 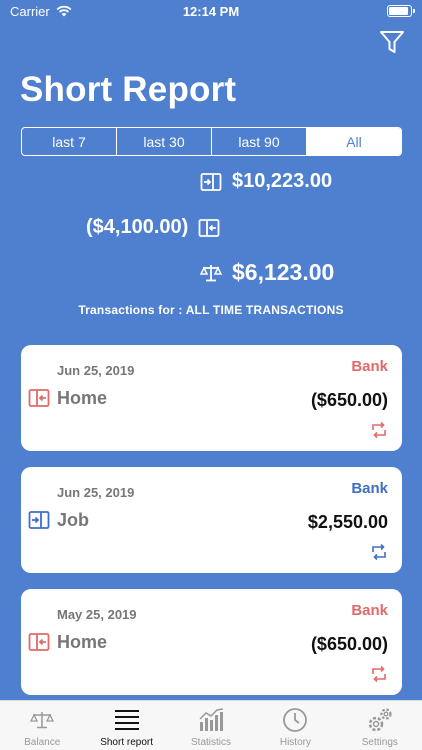 What do you see at coordinates (347, 522) in the screenshot?
I see `transaction-amount: $2,550.00` at bounding box center [347, 522].